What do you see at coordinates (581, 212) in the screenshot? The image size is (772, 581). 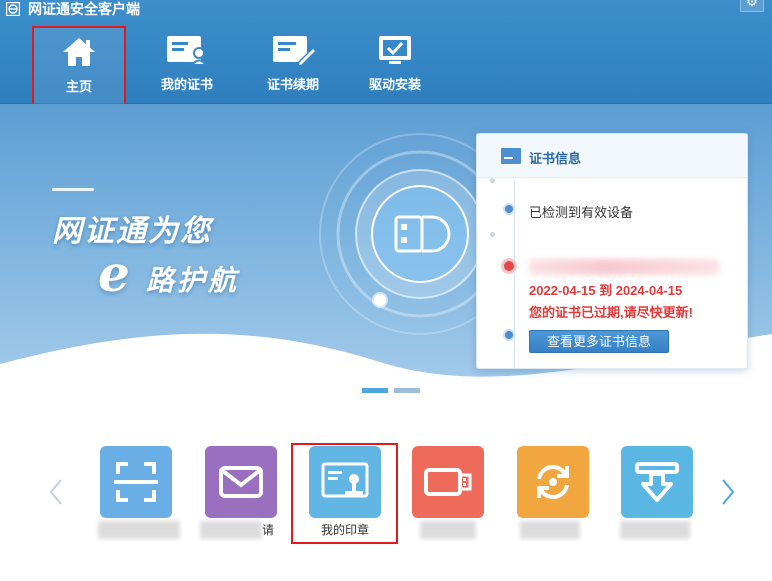 I see `device-detected-text: 已检测到有效设备` at bounding box center [581, 212].